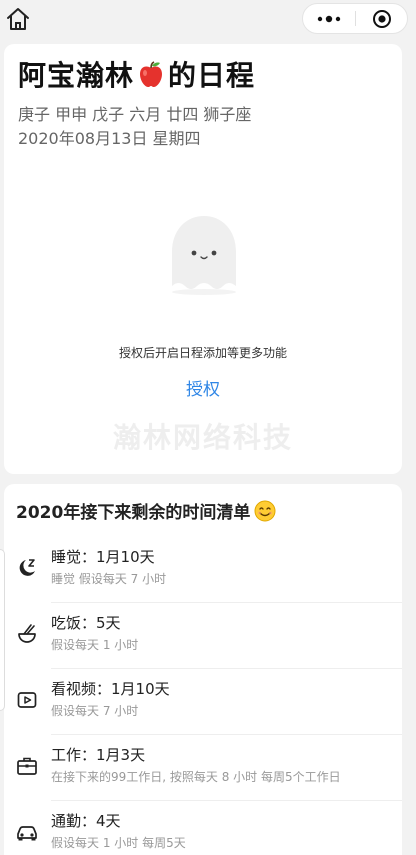  I want to click on apple-icon, so click(151, 74).